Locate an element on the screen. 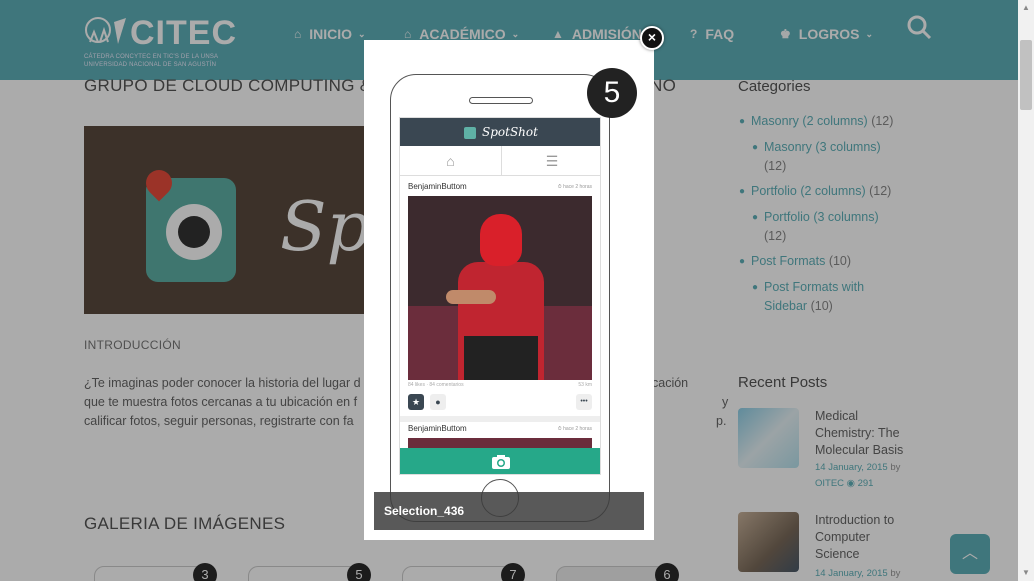 This screenshot has height=581, width=1034. scroll-up-arrow-icon: ▲ is located at coordinates (1026, 8).